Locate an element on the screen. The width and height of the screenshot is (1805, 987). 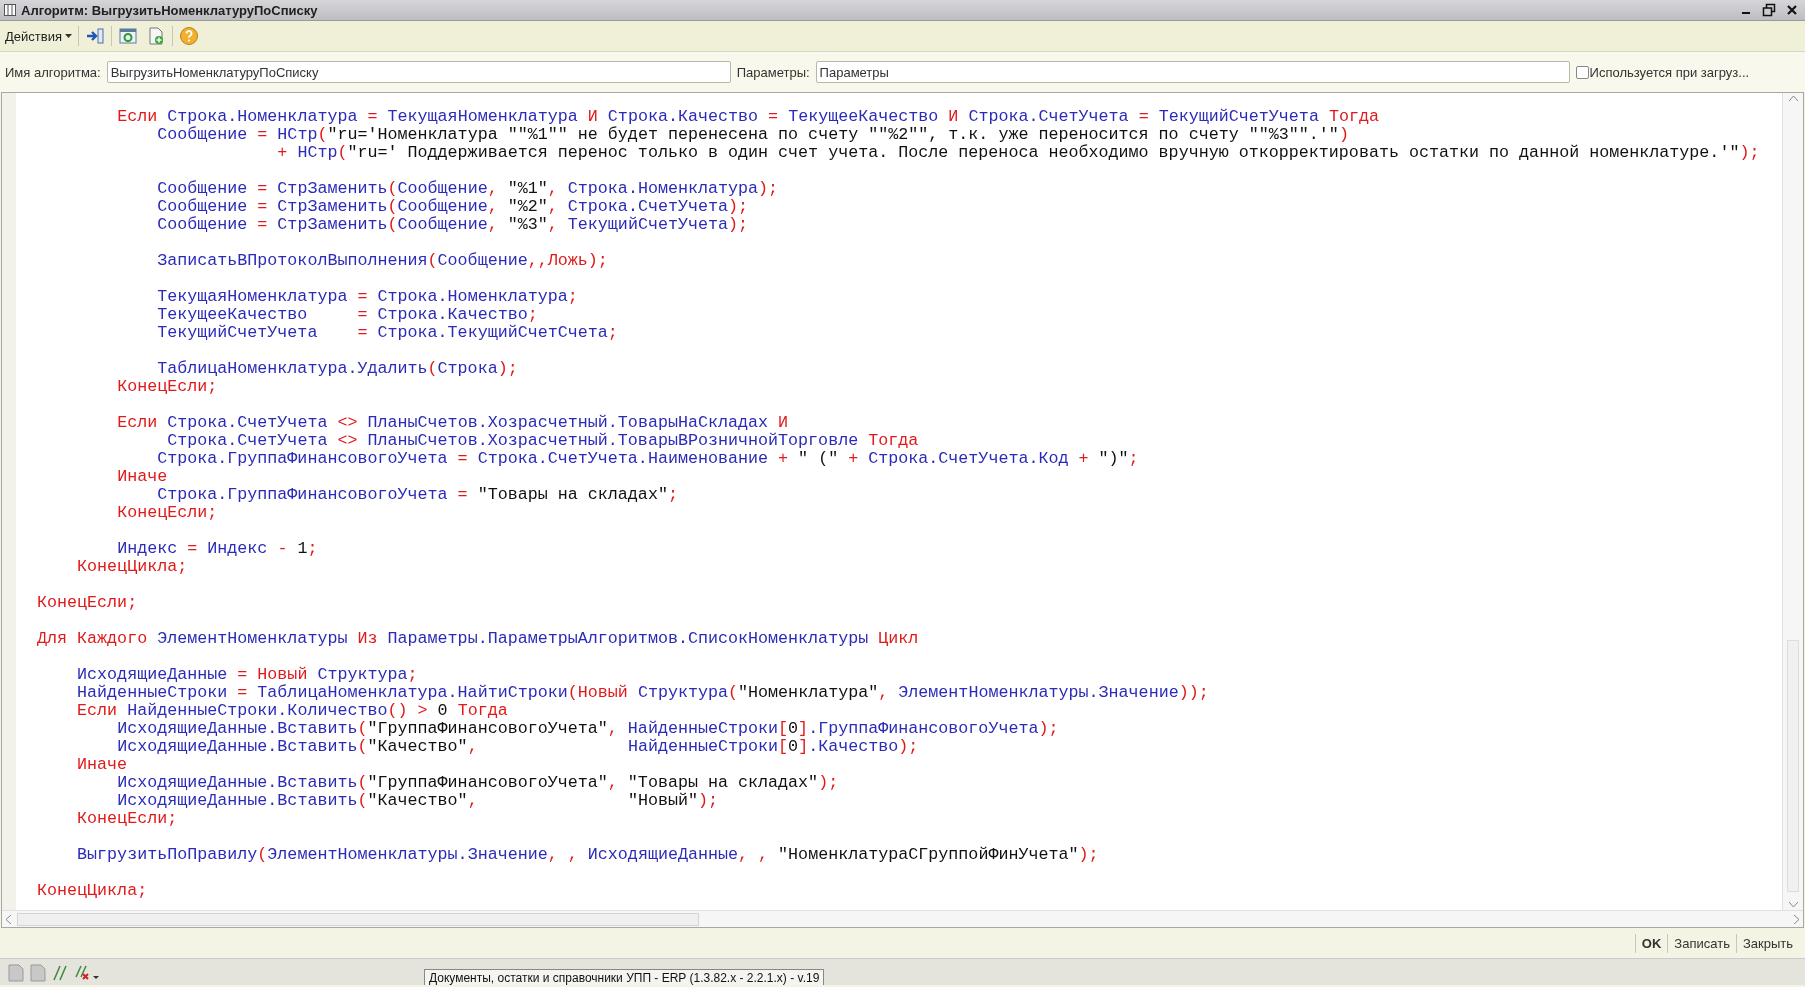
code-line: НайденныеСтроки = ТаблицаНоменклатура.НайтиСтроки(Новый Структура("Номенклатура", ЭлементНоменклатуры.Значение)); is located at coordinates (642, 693).